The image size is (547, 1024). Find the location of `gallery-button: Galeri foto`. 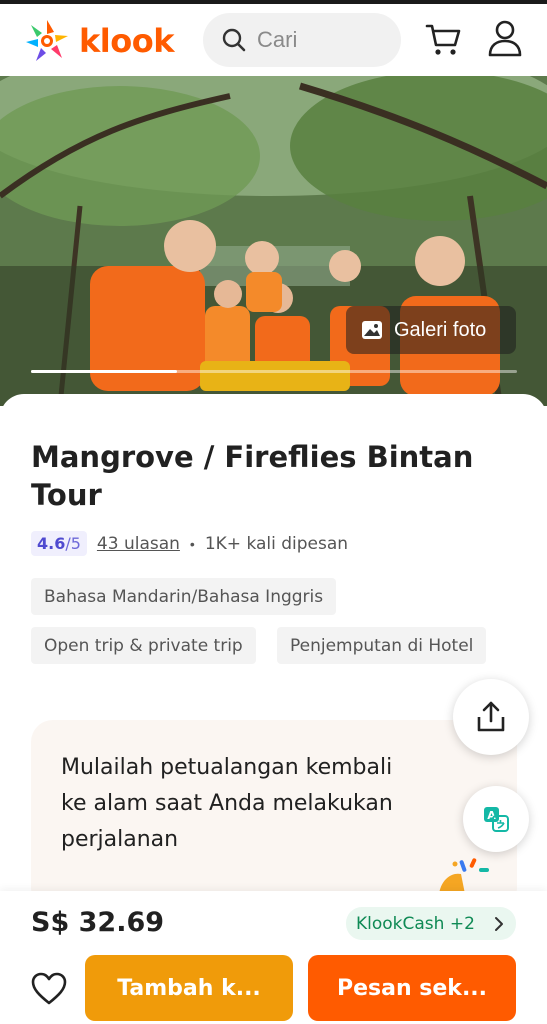

gallery-button: Galeri foto is located at coordinates (431, 330).